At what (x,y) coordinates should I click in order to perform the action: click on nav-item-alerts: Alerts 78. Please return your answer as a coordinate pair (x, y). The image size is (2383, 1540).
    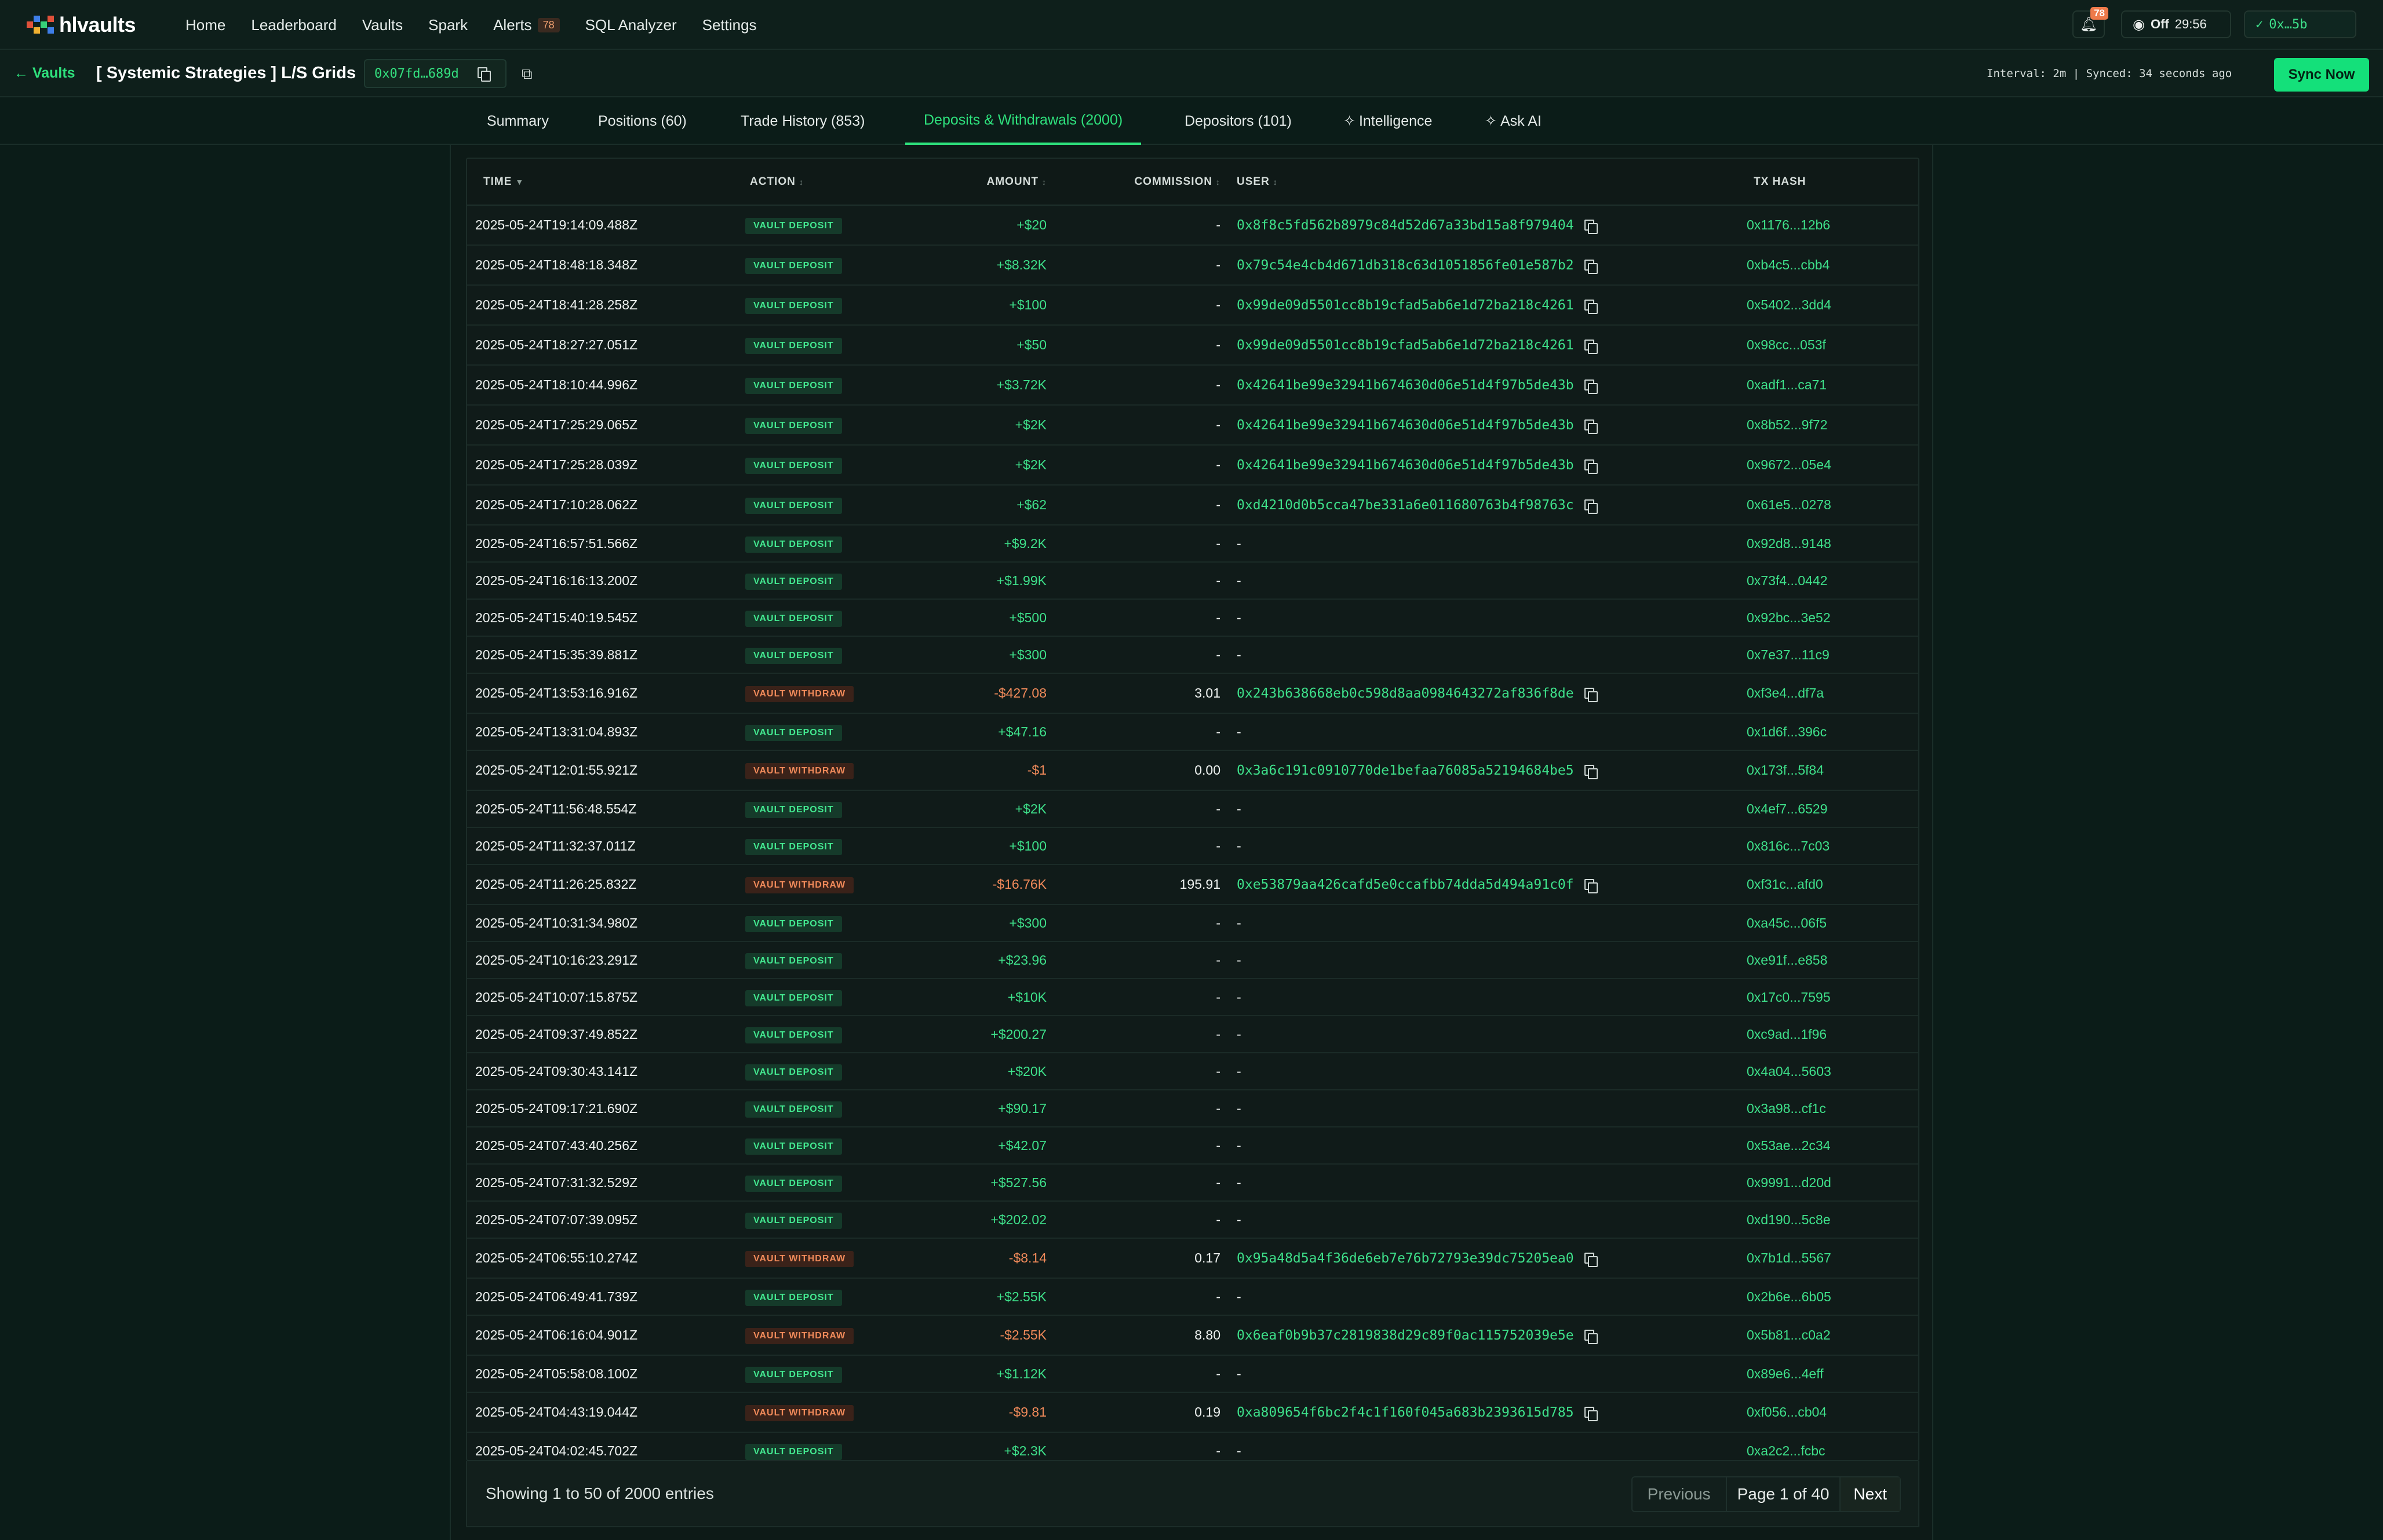
    Looking at the image, I should click on (527, 25).